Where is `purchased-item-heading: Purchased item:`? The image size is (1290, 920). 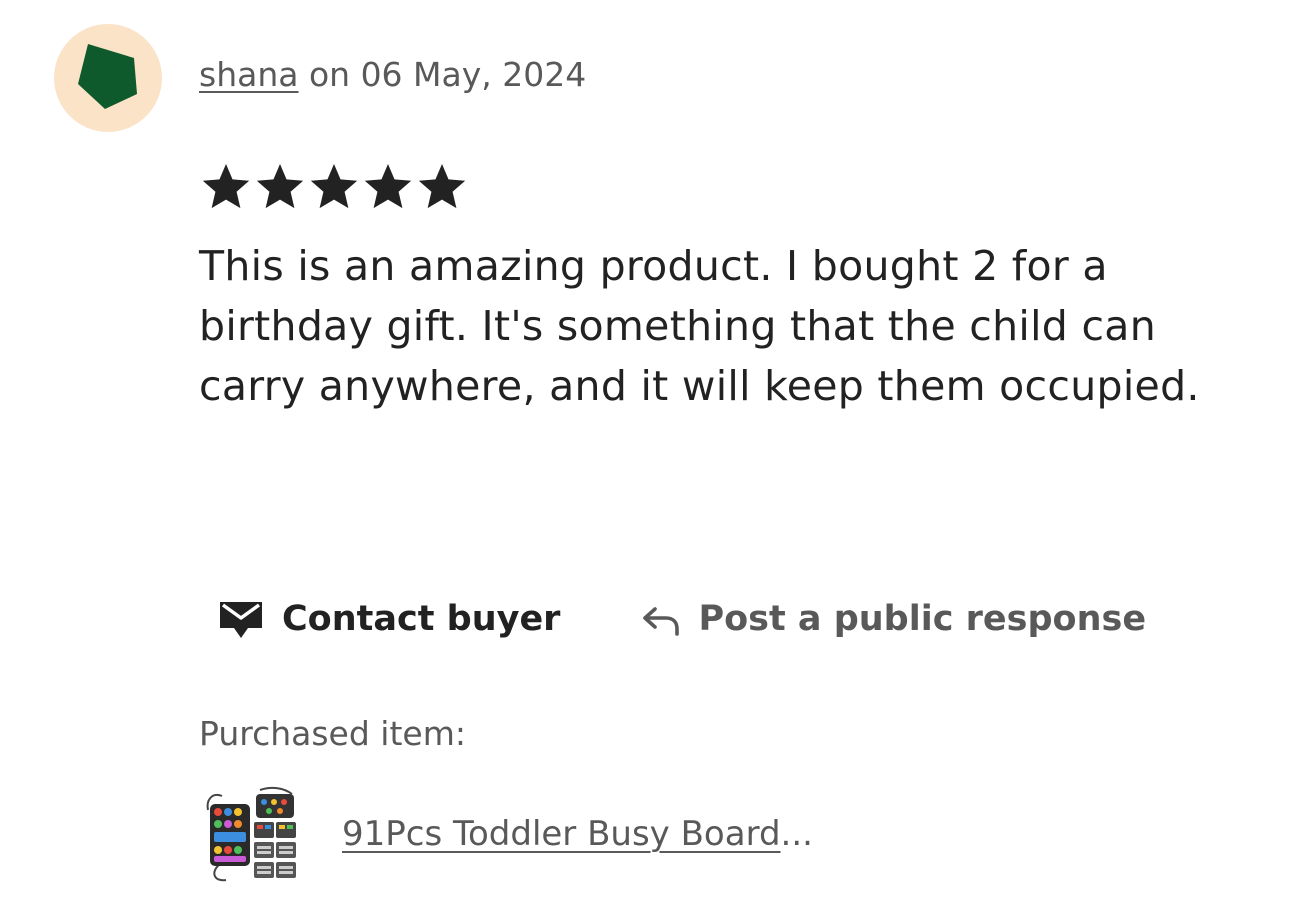
purchased-item-heading: Purchased item: is located at coordinates (332, 733).